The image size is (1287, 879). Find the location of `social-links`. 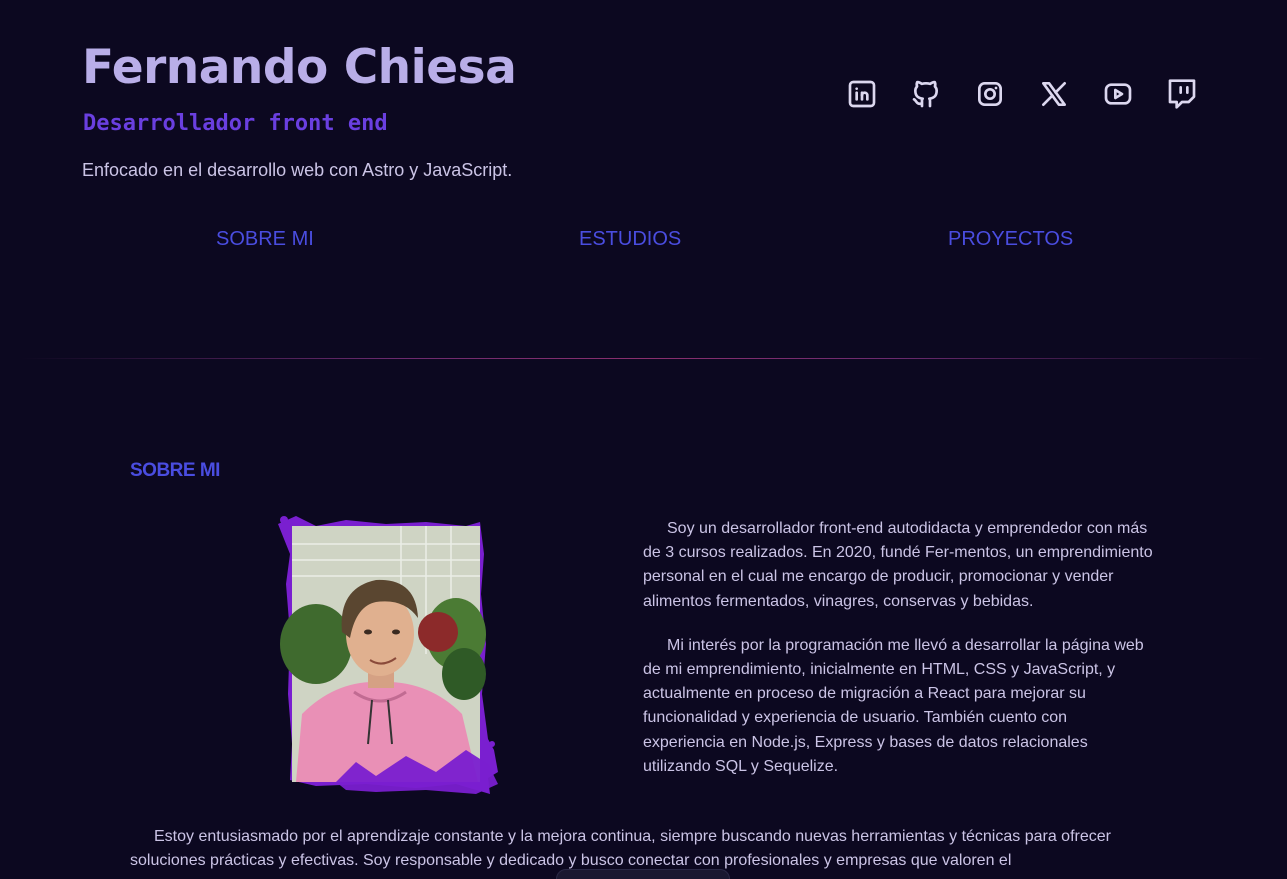

social-links is located at coordinates (1022, 94).